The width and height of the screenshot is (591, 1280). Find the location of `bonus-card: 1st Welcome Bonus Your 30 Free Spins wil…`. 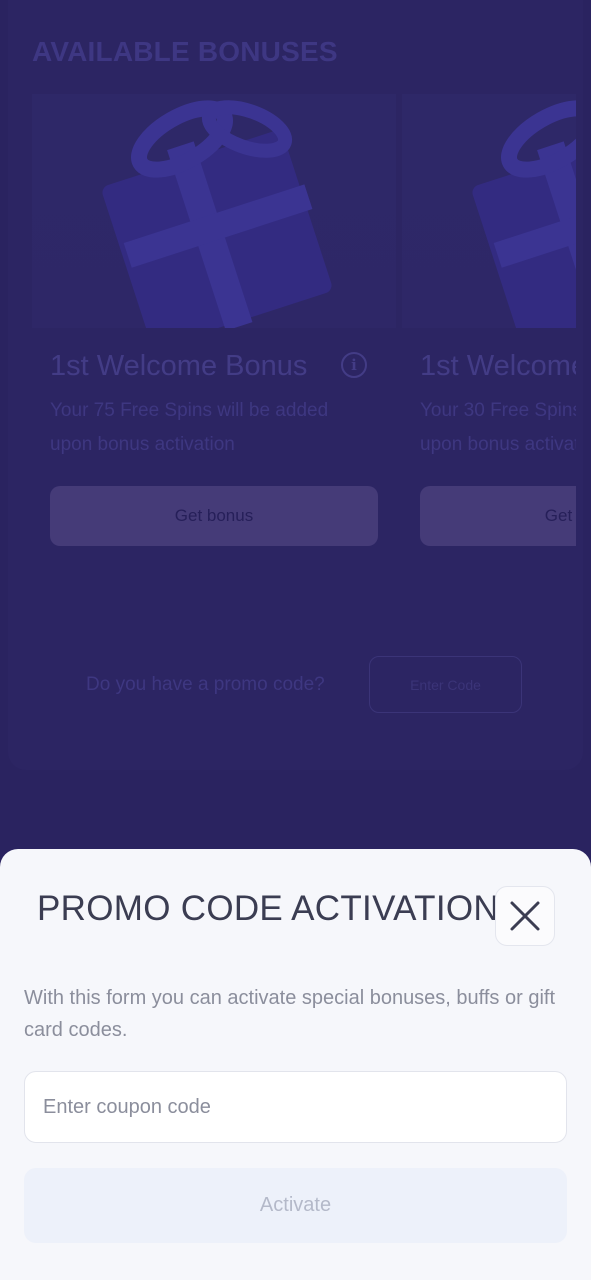

bonus-card: 1st Welcome Bonus Your 30 Free Spins wil… is located at coordinates (489, 329).